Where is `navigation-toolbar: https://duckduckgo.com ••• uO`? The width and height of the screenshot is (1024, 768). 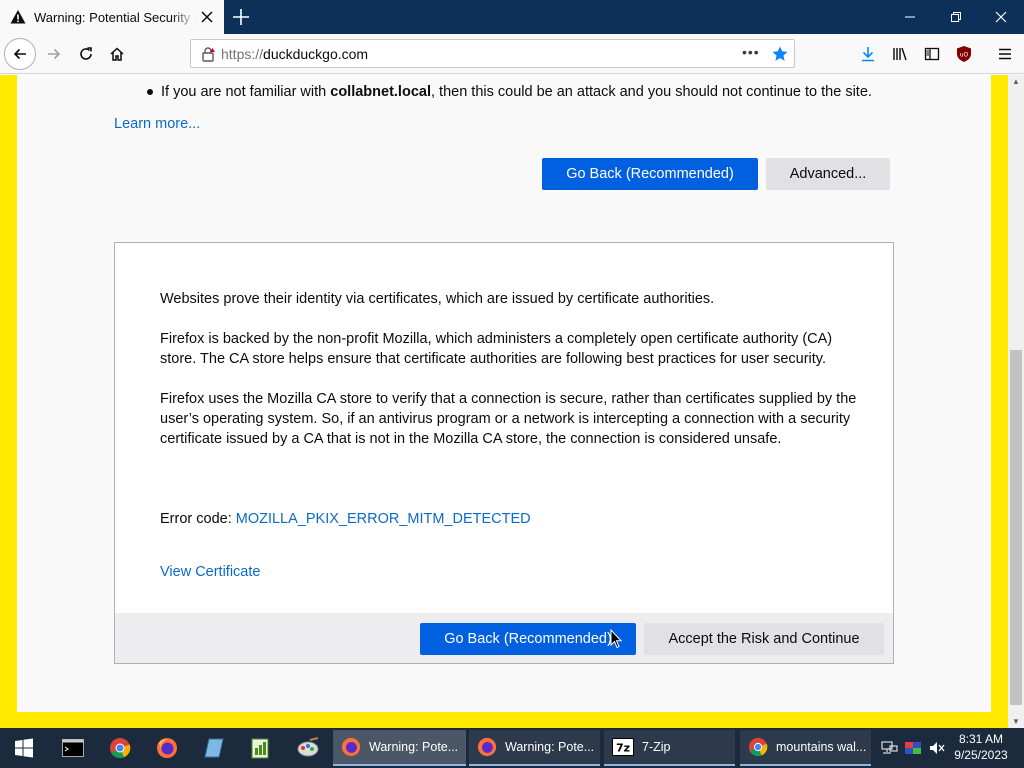
navigation-toolbar: https://duckduckgo.com ••• uO is located at coordinates (512, 54).